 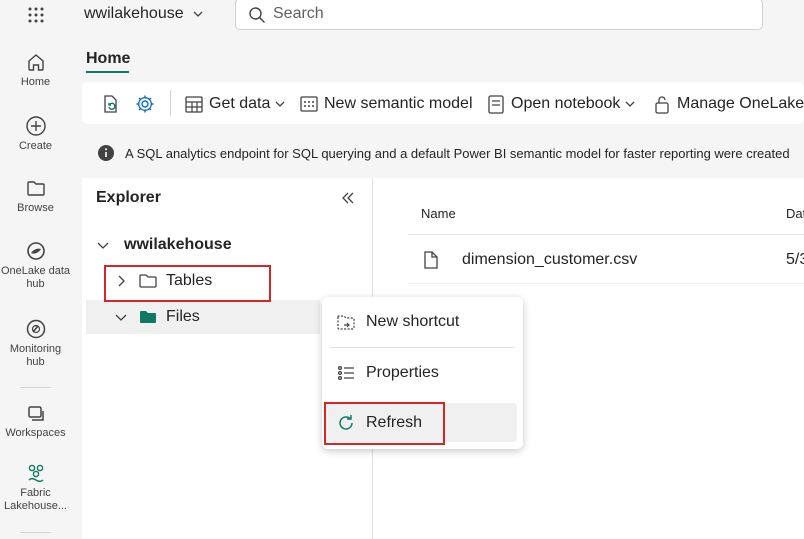 I want to click on rail-item-workspaces: Workspaces, so click(x=35, y=421).